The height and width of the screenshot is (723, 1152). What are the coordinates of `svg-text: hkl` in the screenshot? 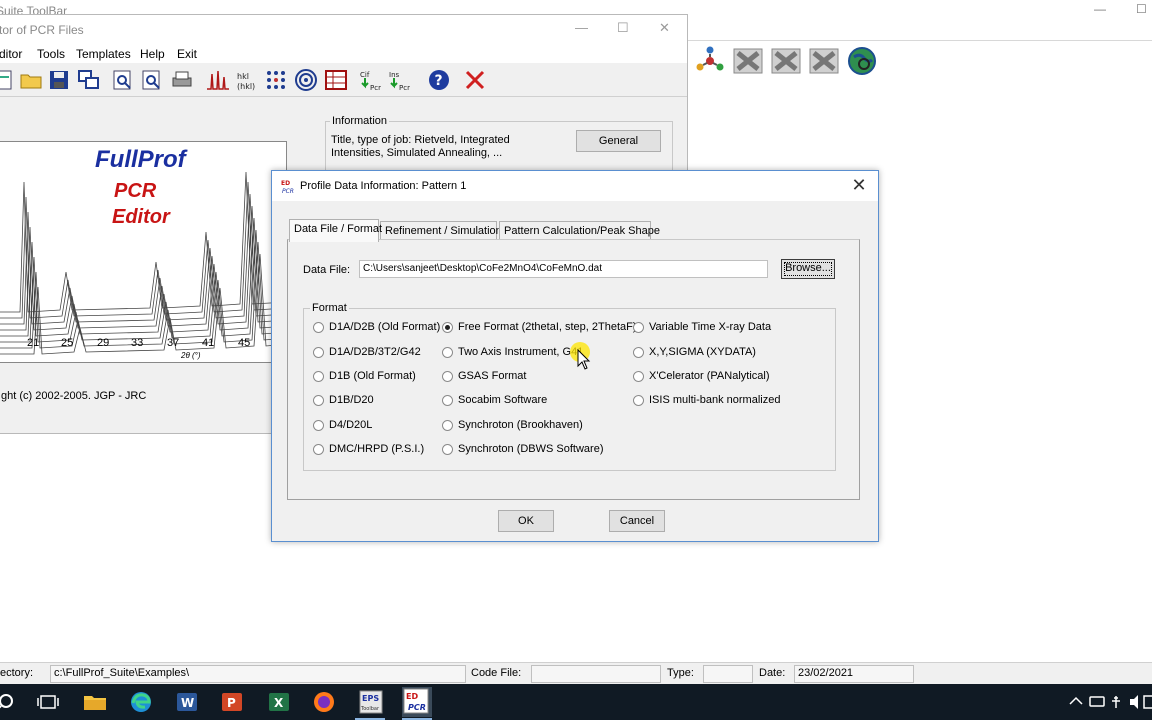 It's located at (243, 76).